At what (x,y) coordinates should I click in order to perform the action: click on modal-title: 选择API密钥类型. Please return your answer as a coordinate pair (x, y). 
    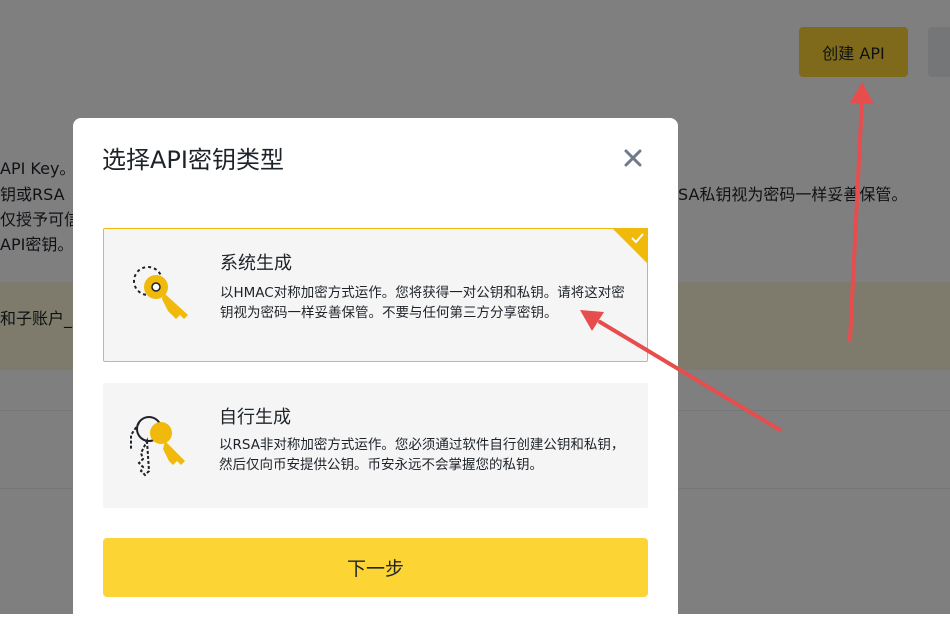
    Looking at the image, I should click on (193, 160).